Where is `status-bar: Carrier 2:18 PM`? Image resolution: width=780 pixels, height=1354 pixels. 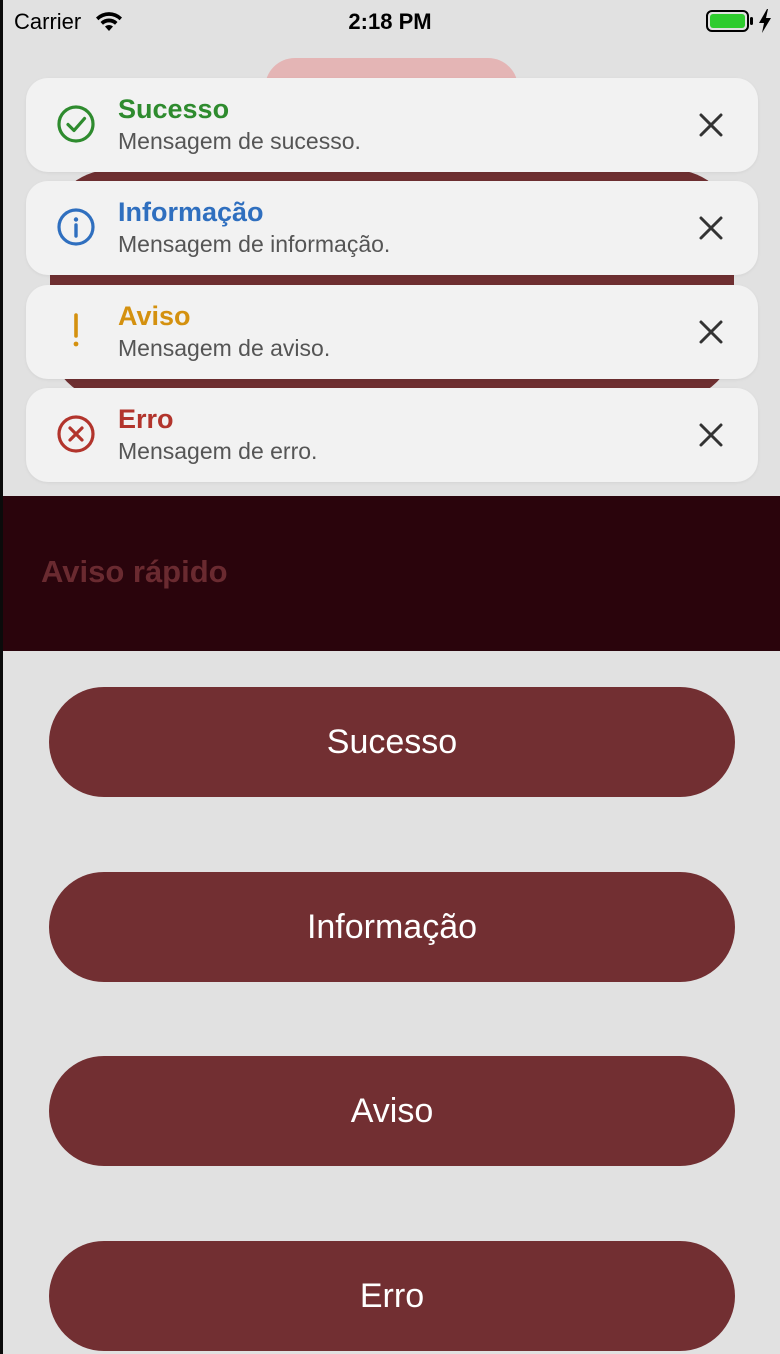
status-bar: Carrier 2:18 PM is located at coordinates (390, 22).